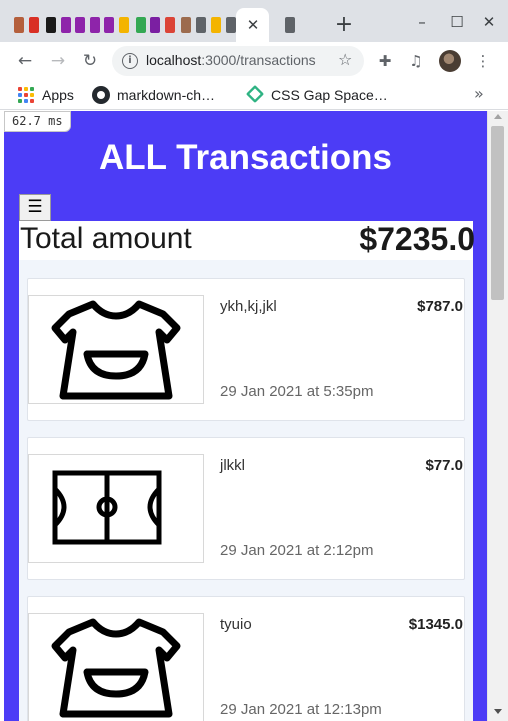 The height and width of the screenshot is (721, 508). I want to click on transaction-amount: $1345.0, so click(435, 624).